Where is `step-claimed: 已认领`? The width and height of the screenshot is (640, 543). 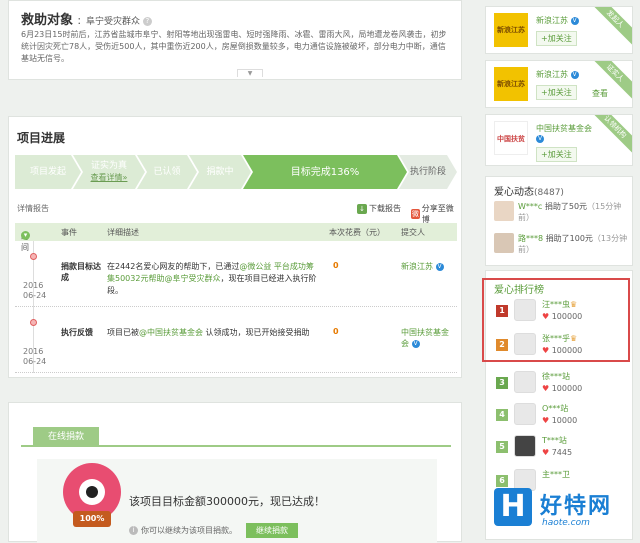 step-claimed: 已认领 is located at coordinates (167, 172).